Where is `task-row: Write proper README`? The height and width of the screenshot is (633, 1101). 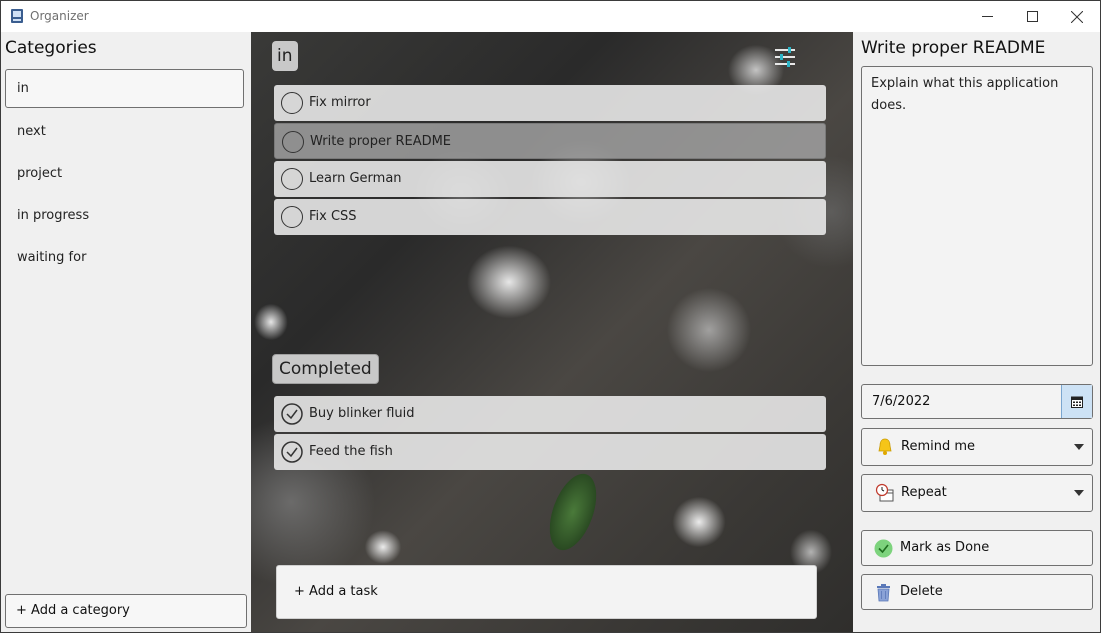
task-row: Write proper README is located at coordinates (550, 141).